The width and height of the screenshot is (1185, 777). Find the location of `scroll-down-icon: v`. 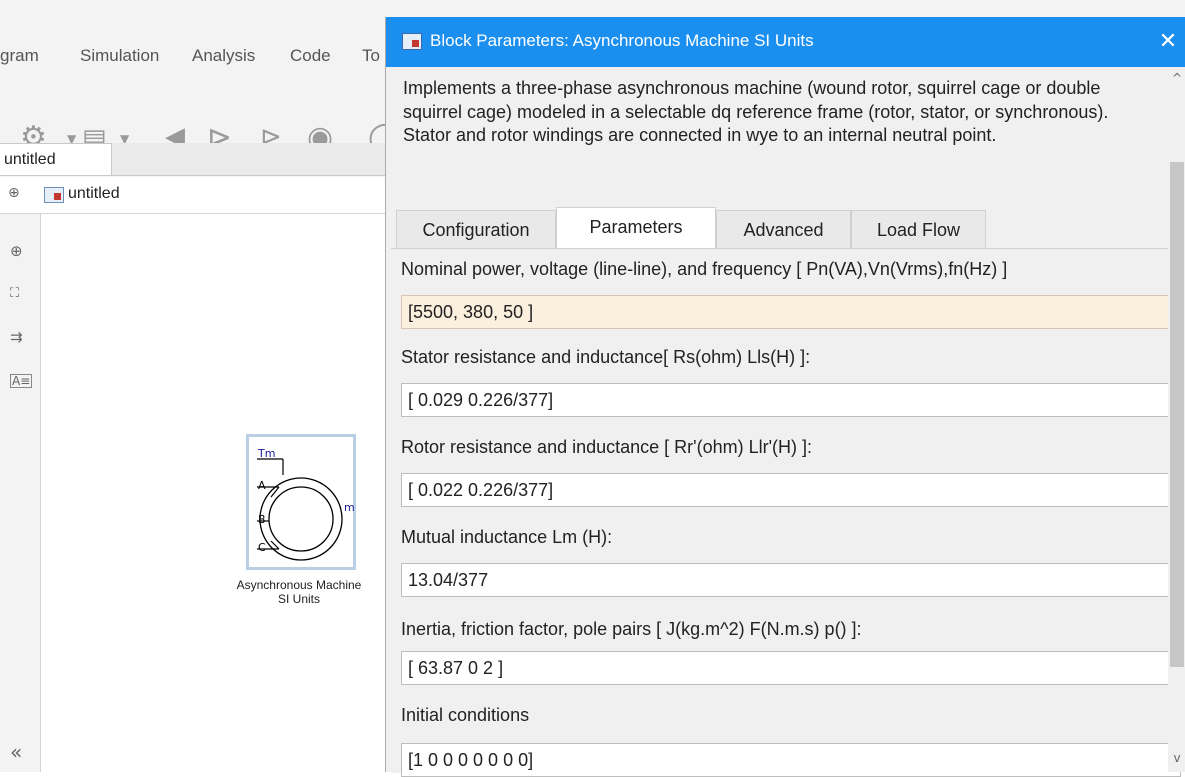

scroll-down-icon: v is located at coordinates (1176, 758).